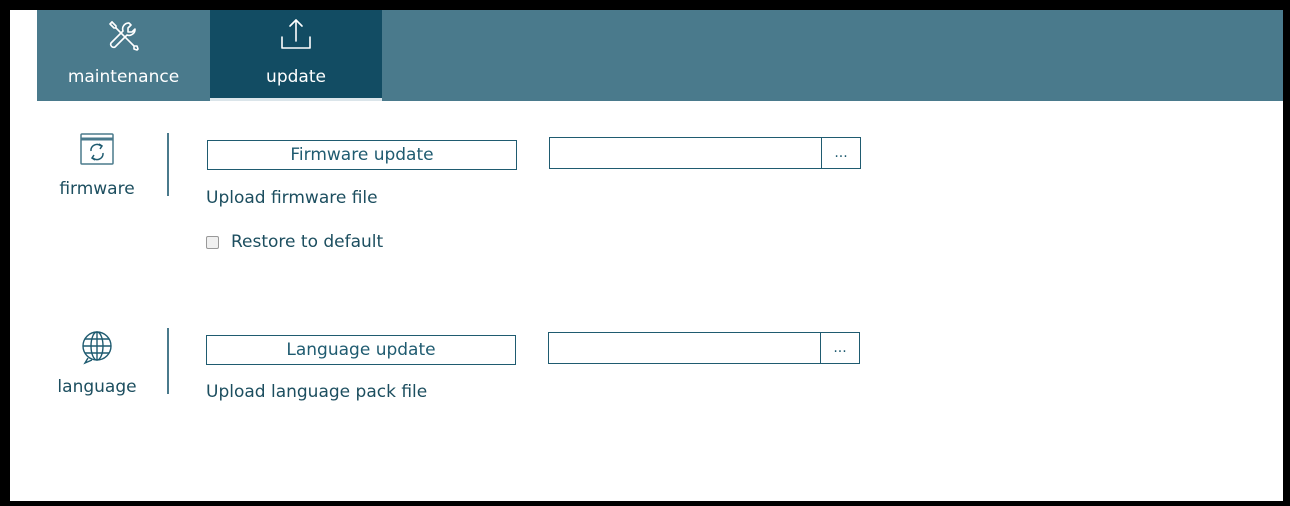 This screenshot has width=1290, height=506. I want to click on firmware-update-button: Firmware update, so click(362, 155).